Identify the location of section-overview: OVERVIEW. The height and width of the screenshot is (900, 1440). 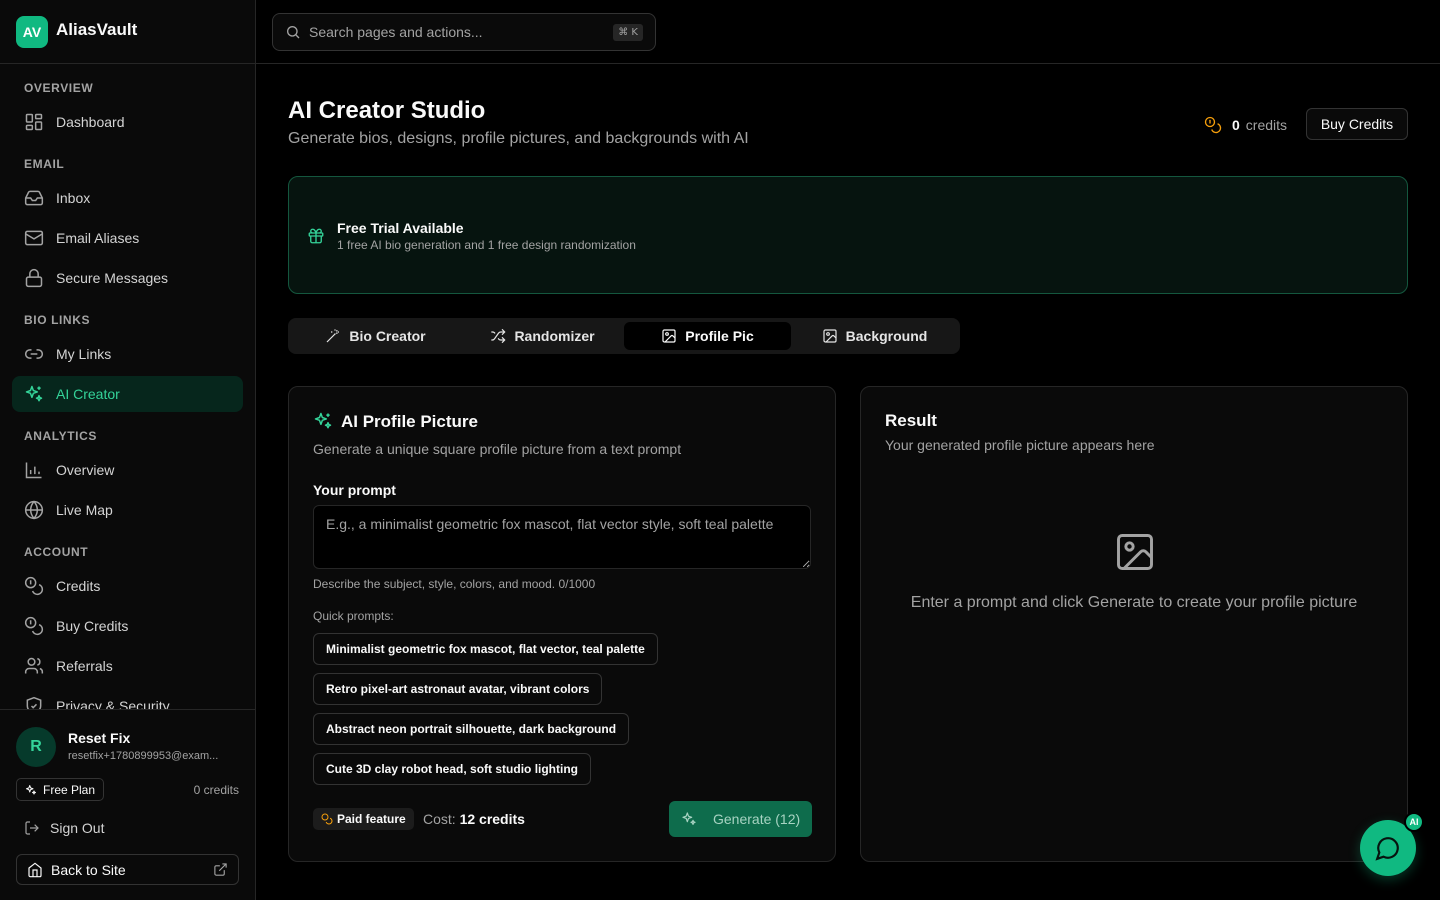
(59, 88).